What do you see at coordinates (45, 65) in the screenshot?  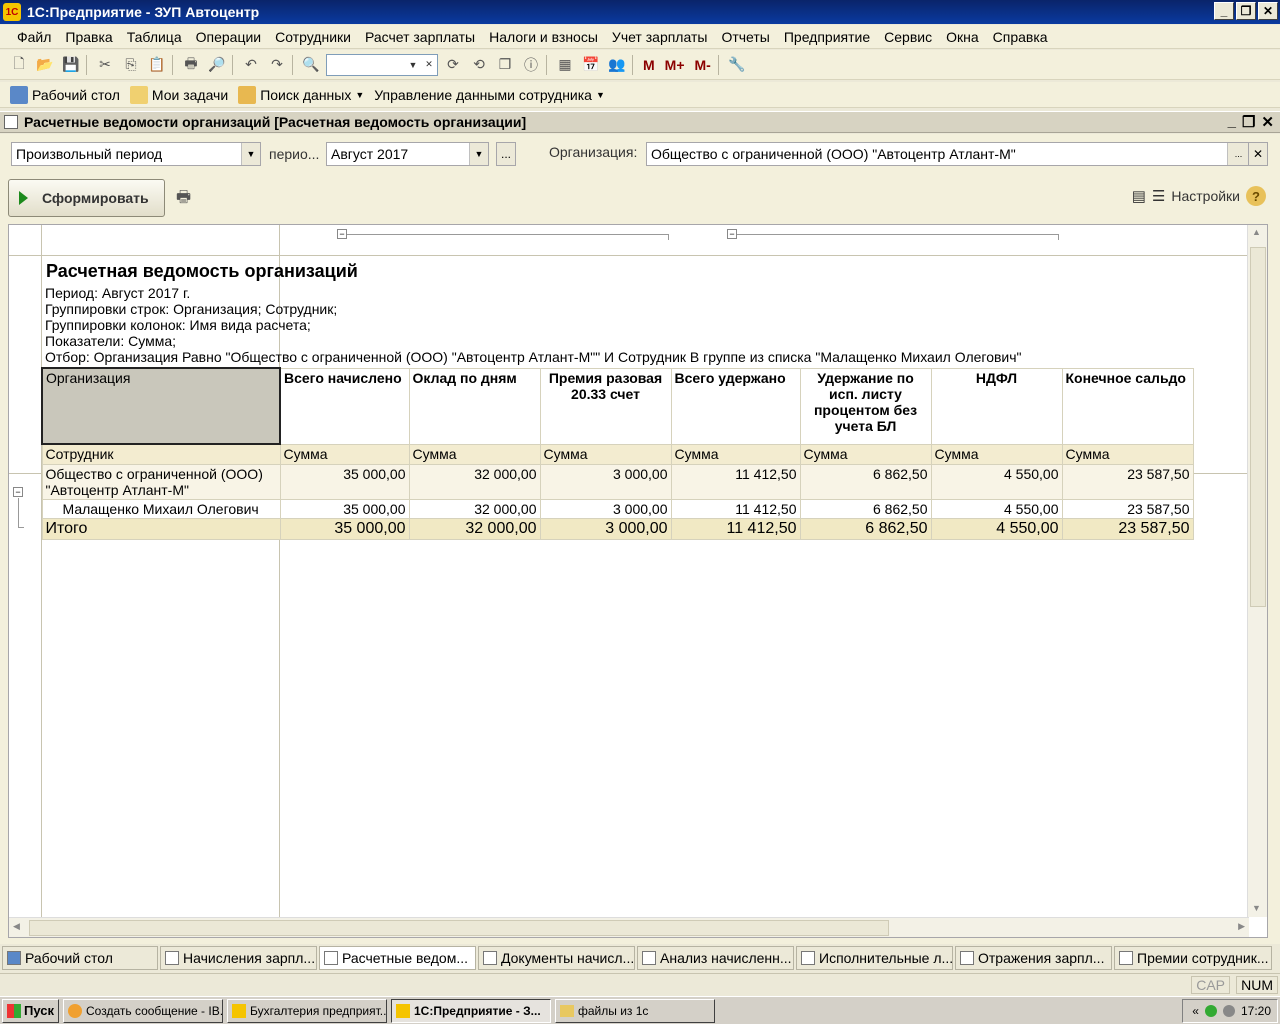 I see `open-icon: 📂` at bounding box center [45, 65].